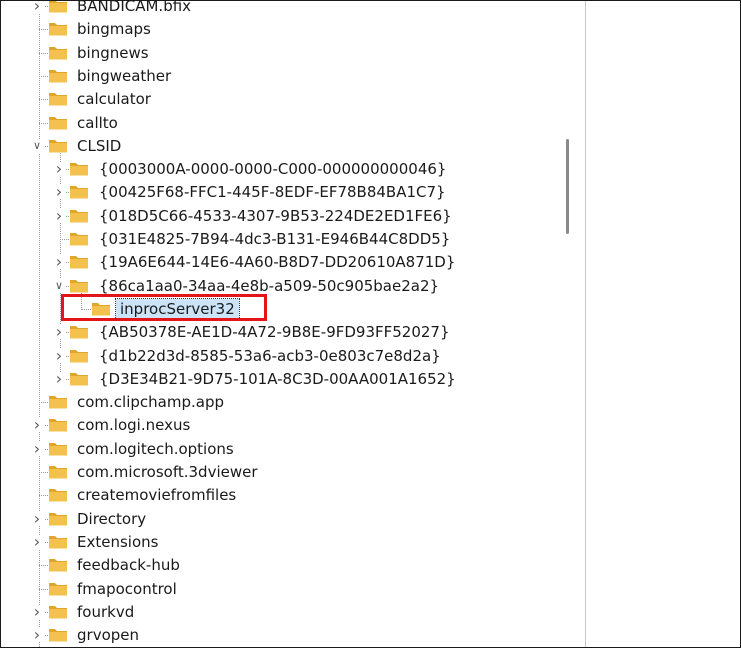 Image resolution: width=741 pixels, height=648 pixels. I want to click on tree-item-label: Directory, so click(112, 518).